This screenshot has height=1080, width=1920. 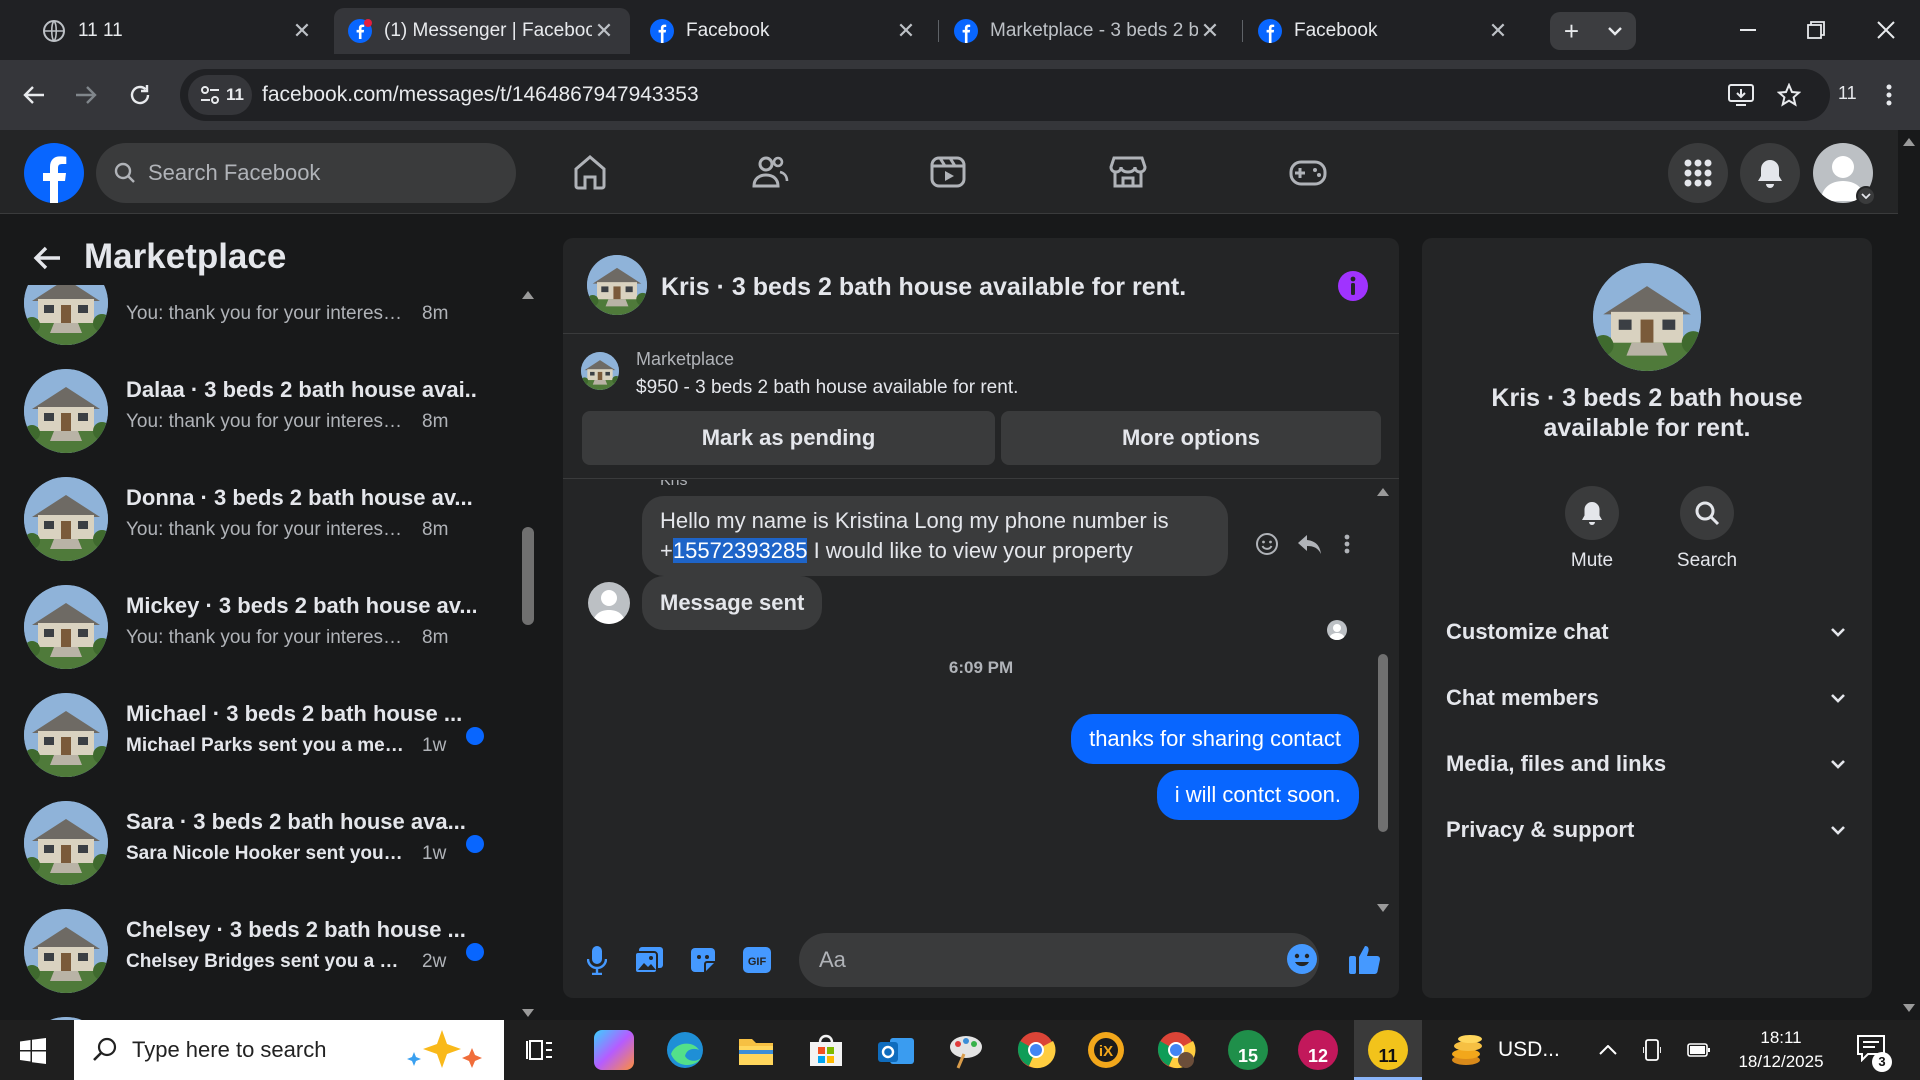 What do you see at coordinates (220, 95) in the screenshot?
I see `site-info-button: 11` at bounding box center [220, 95].